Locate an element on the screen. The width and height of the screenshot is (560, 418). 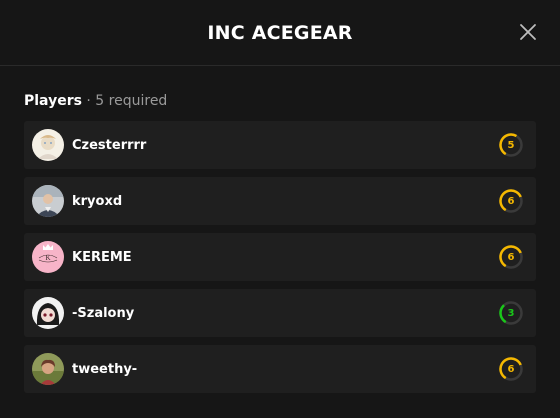
level-badge: 3 is located at coordinates (511, 313).